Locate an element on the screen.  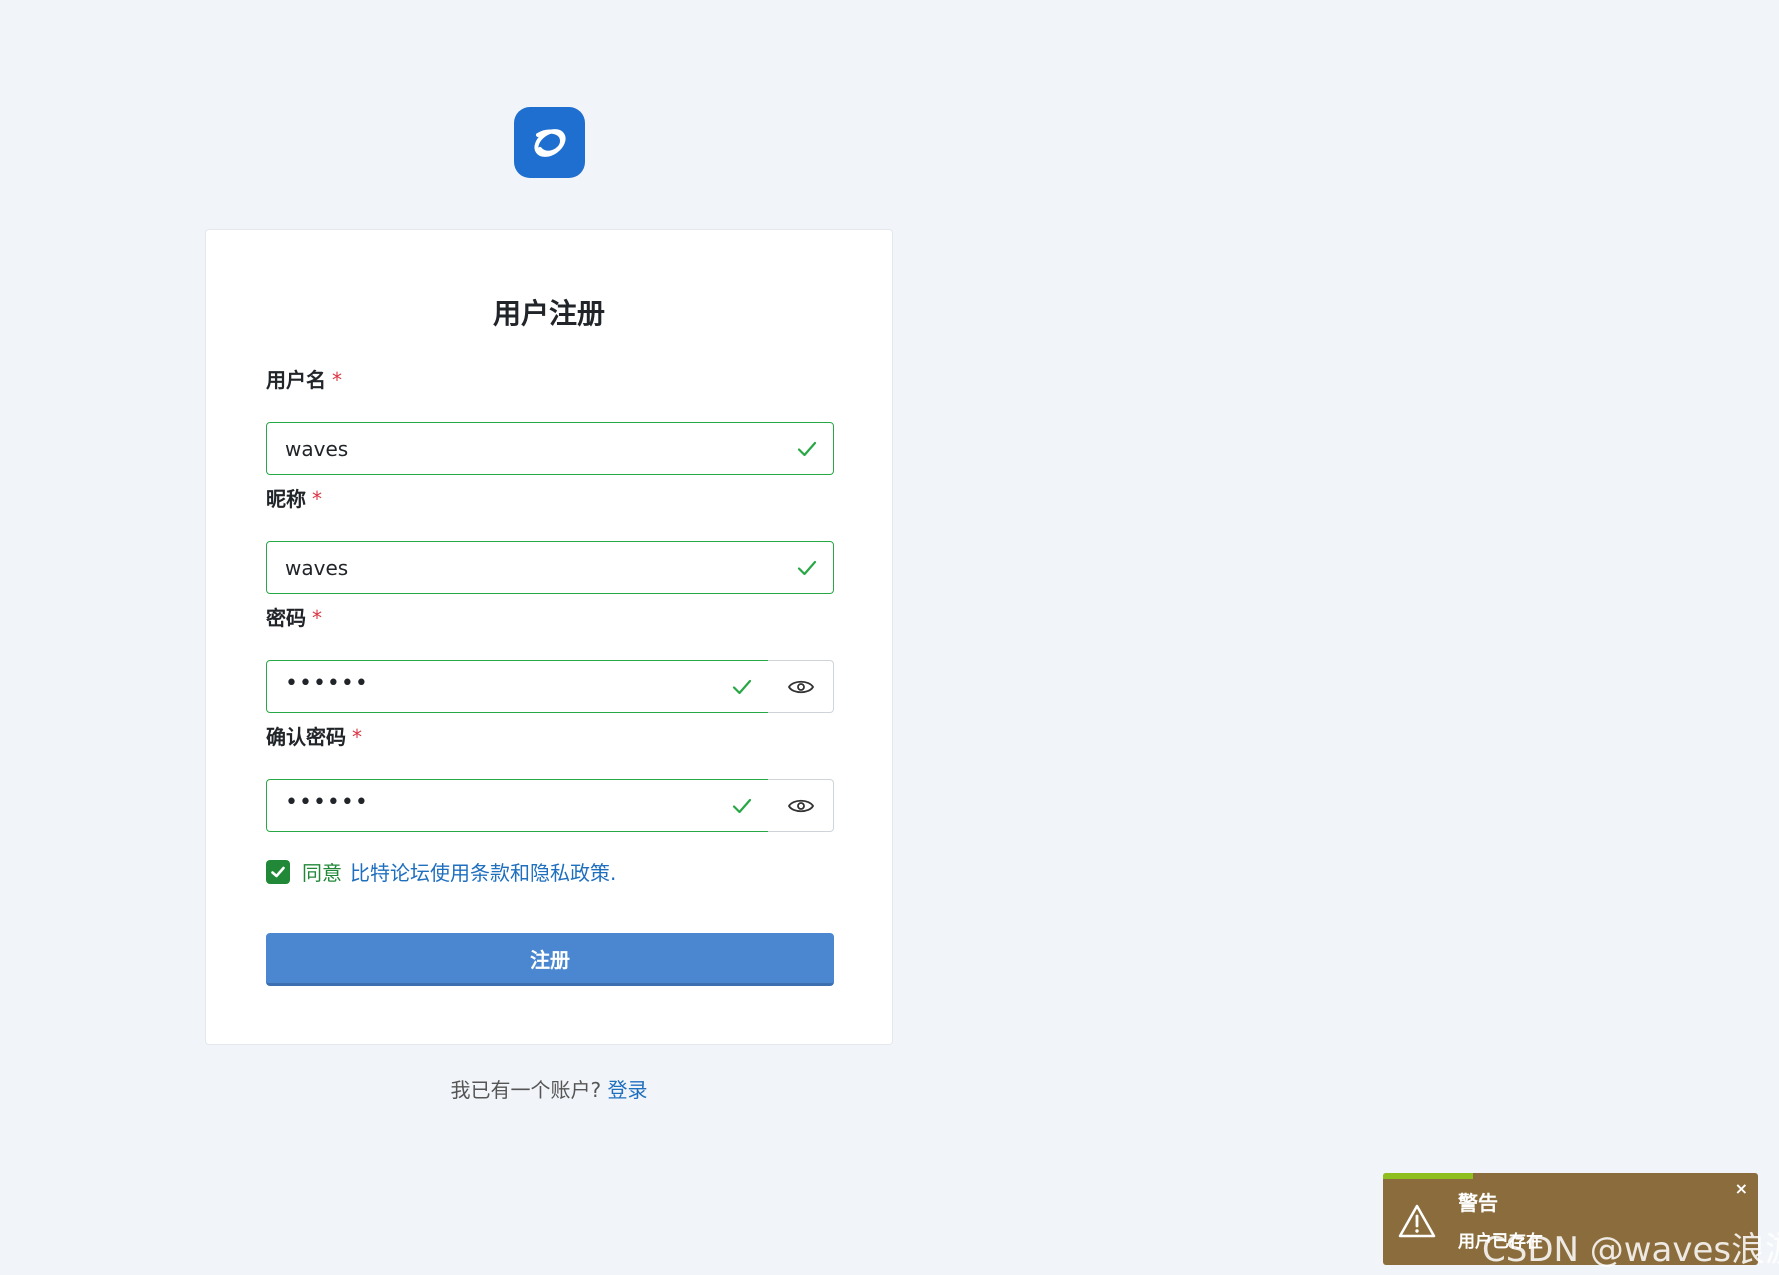
toast-title: 警告 is located at coordinates (1478, 1203).